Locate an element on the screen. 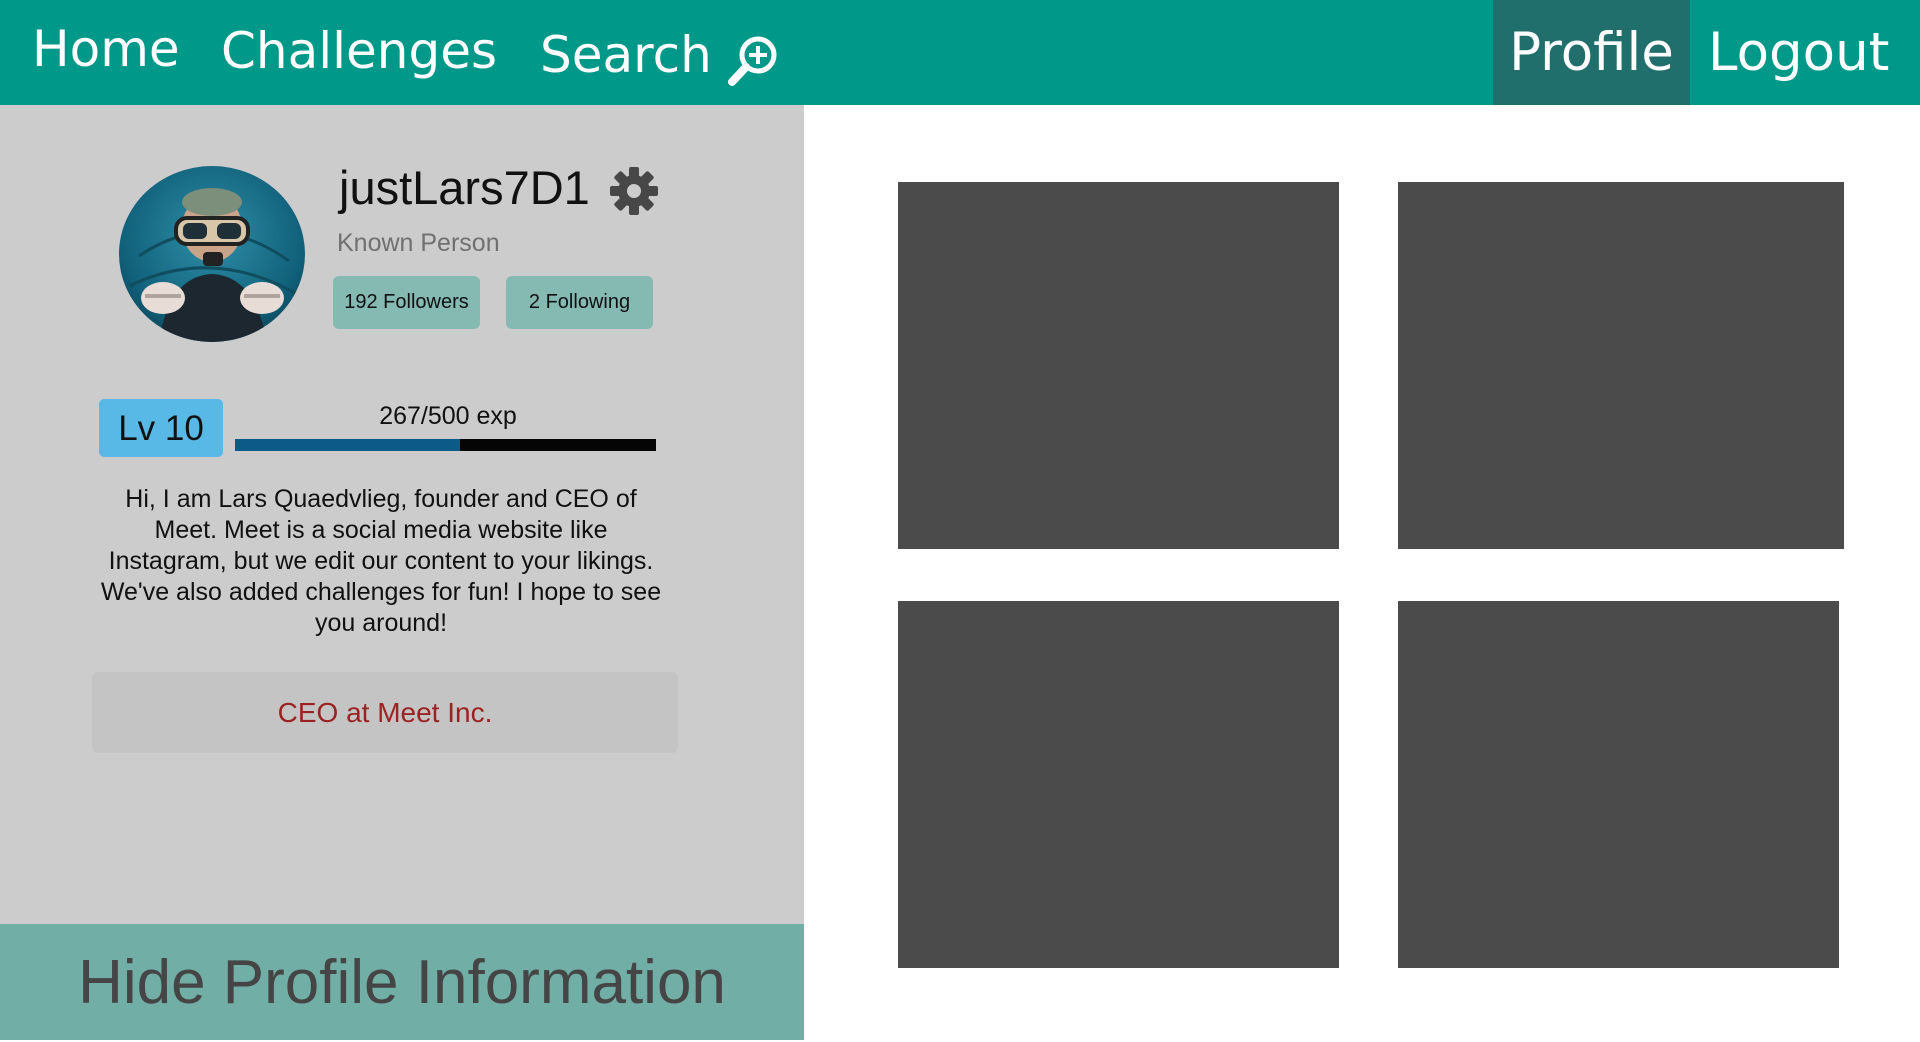 The image size is (1920, 1042). profile-subtitle: Known Person is located at coordinates (418, 243).